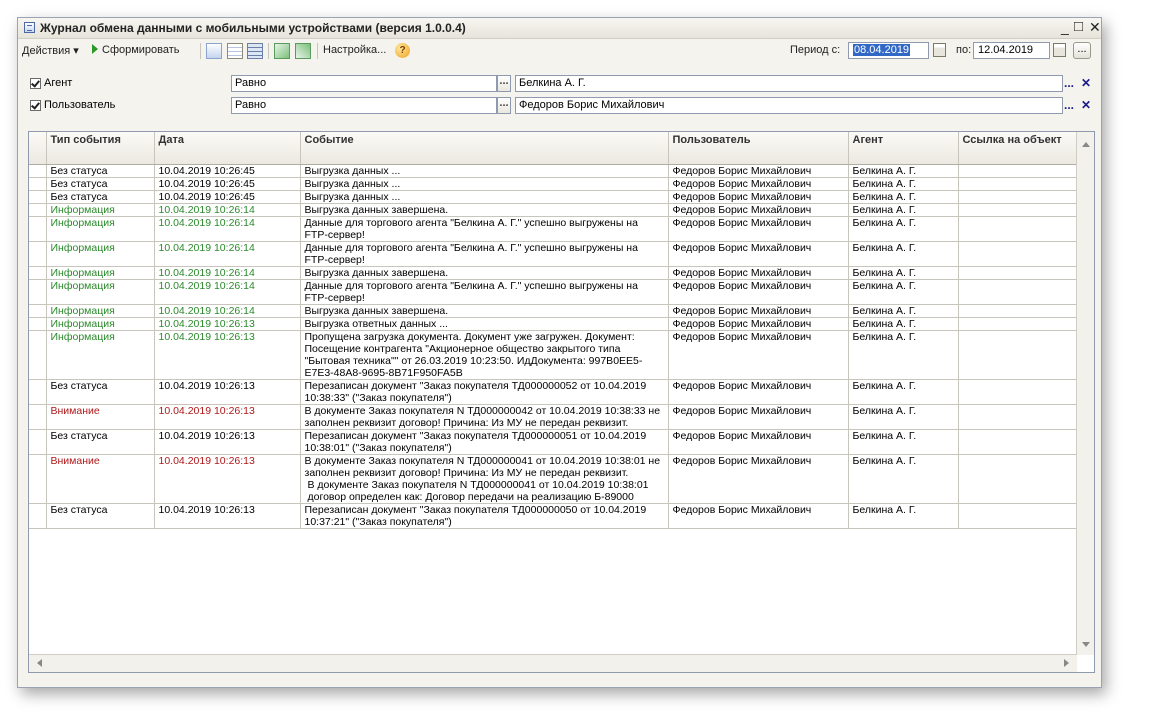 The image size is (1152, 712). What do you see at coordinates (484, 311) in the screenshot?
I see `cell-event: Выгрузка данных завершена.` at bounding box center [484, 311].